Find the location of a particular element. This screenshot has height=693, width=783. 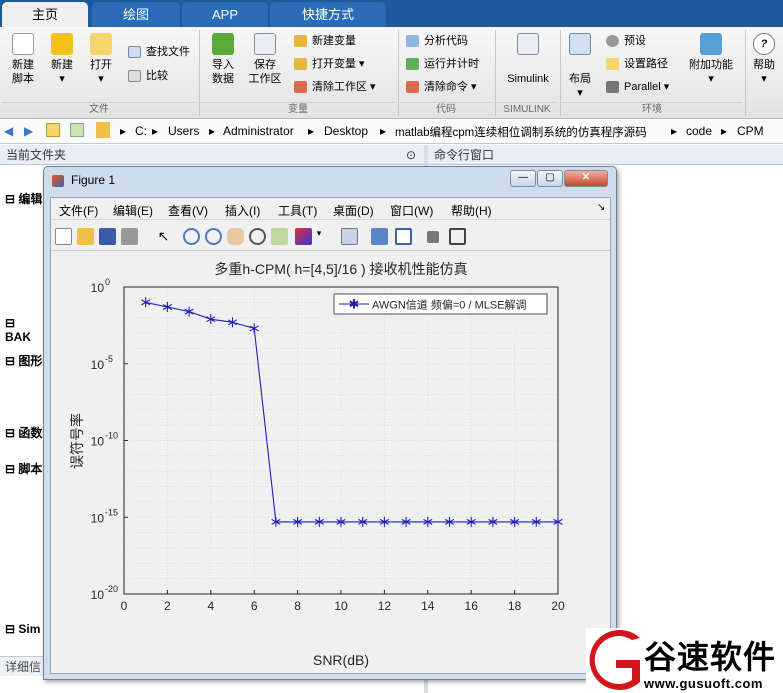

menu-window: 窗口(W) is located at coordinates (411, 210).